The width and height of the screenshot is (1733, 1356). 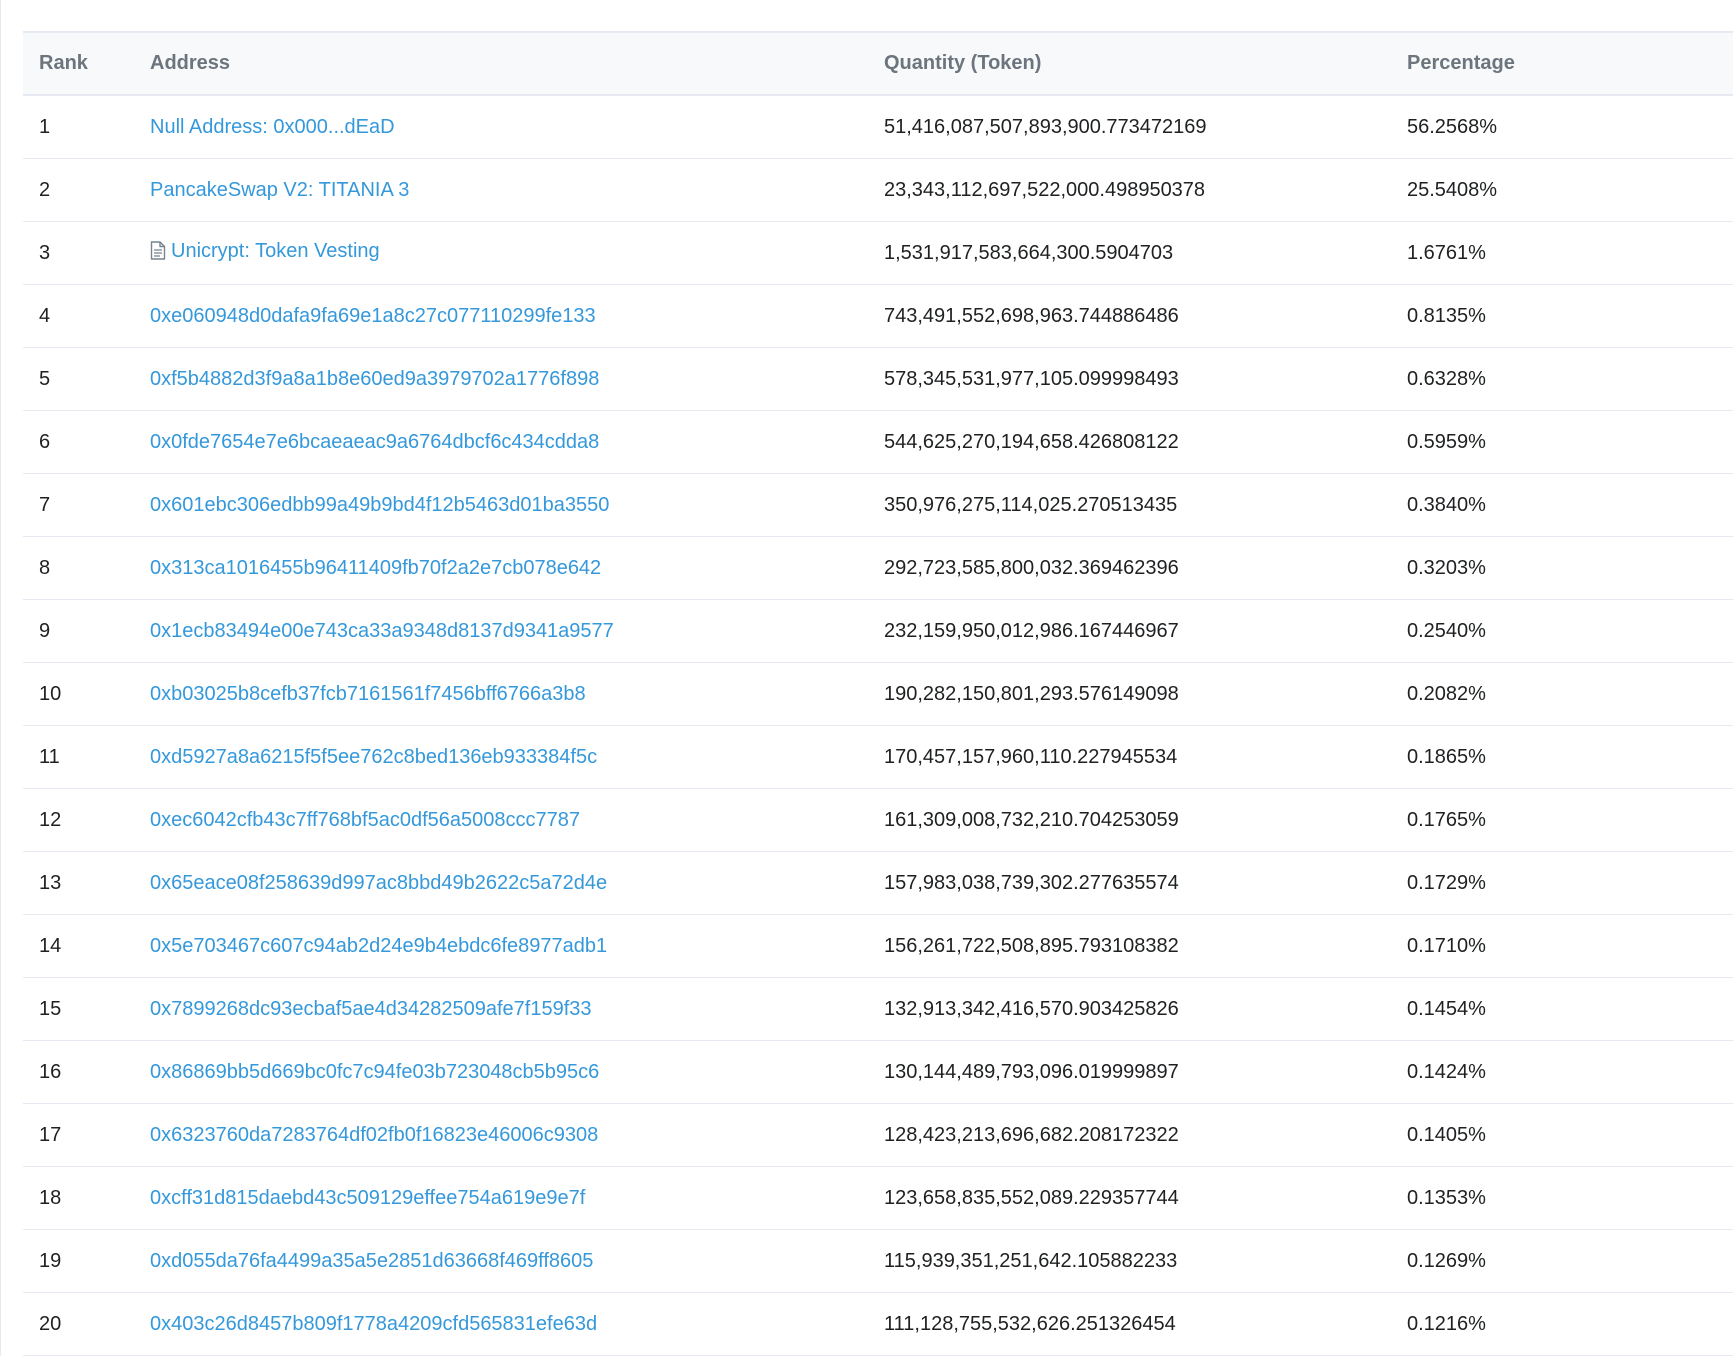 I want to click on rank-cell: 8, so click(x=86, y=568).